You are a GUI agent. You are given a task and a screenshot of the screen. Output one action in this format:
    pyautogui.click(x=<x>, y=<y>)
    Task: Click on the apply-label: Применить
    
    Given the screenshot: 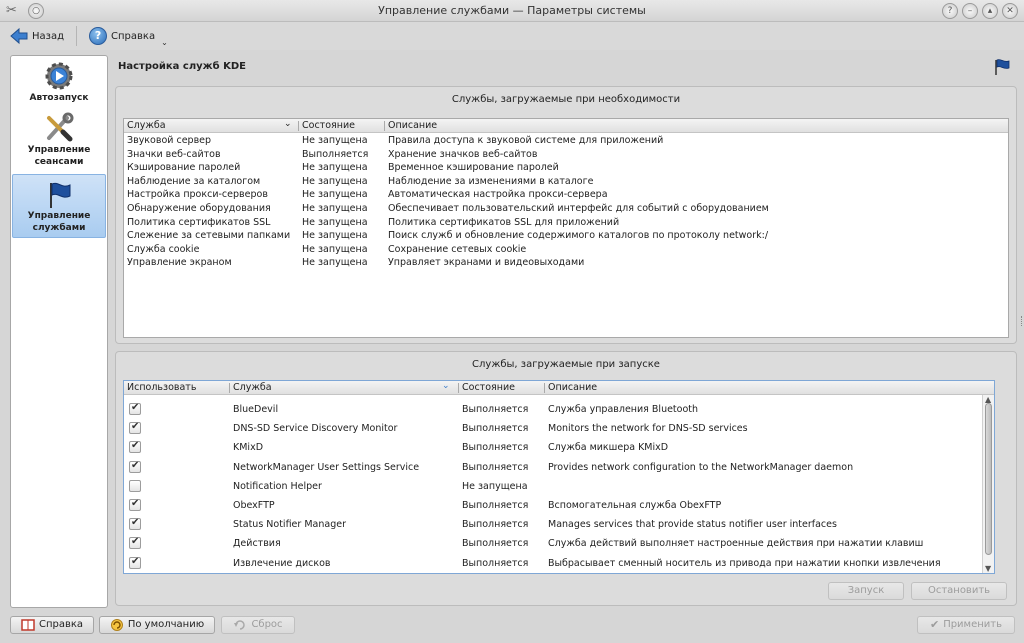 What is the action you would take?
    pyautogui.click(x=973, y=624)
    